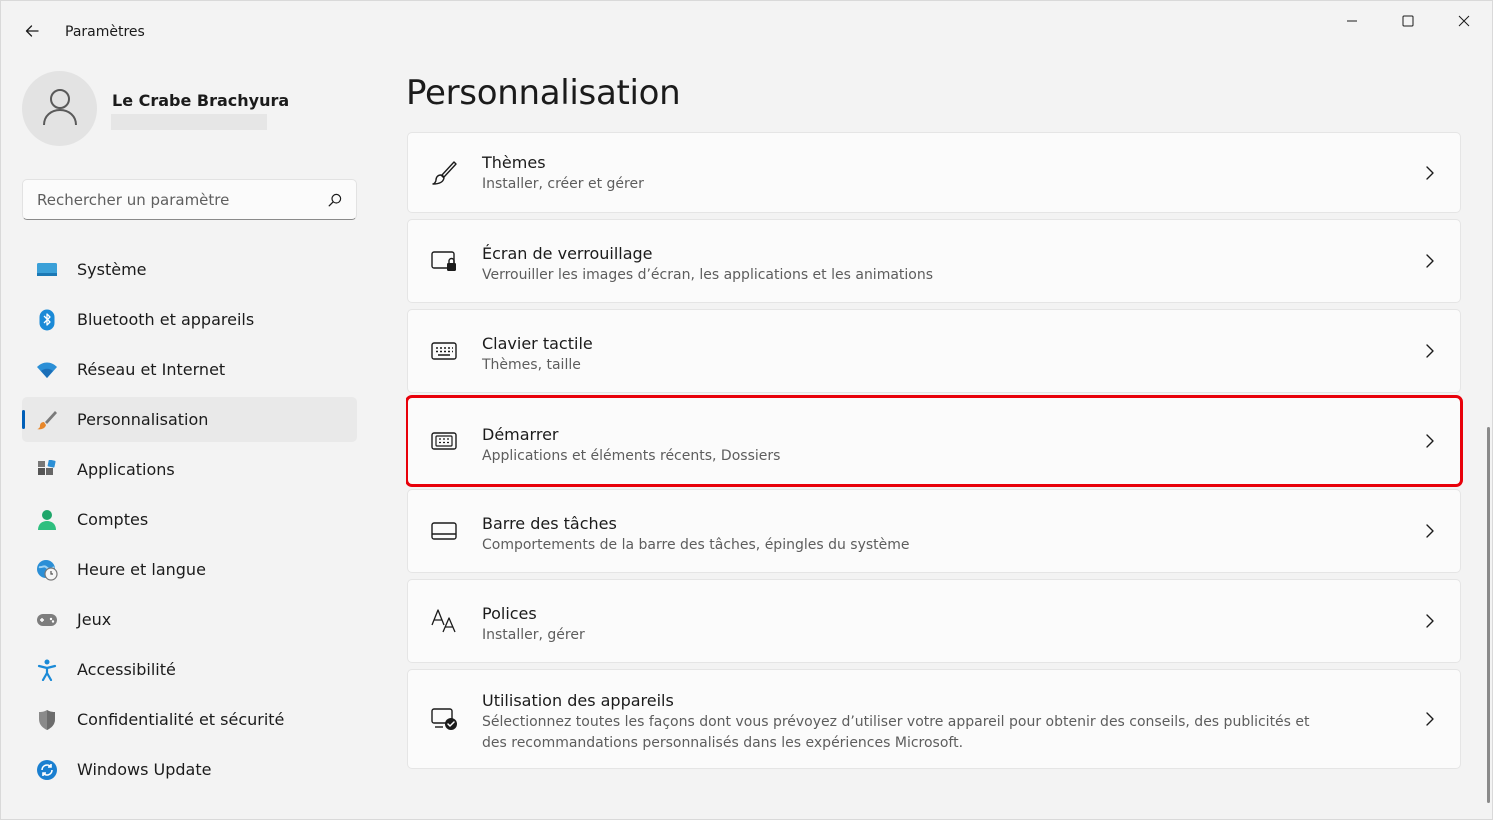 The height and width of the screenshot is (820, 1493). What do you see at coordinates (105, 32) in the screenshot?
I see `app-title: Paramètres` at bounding box center [105, 32].